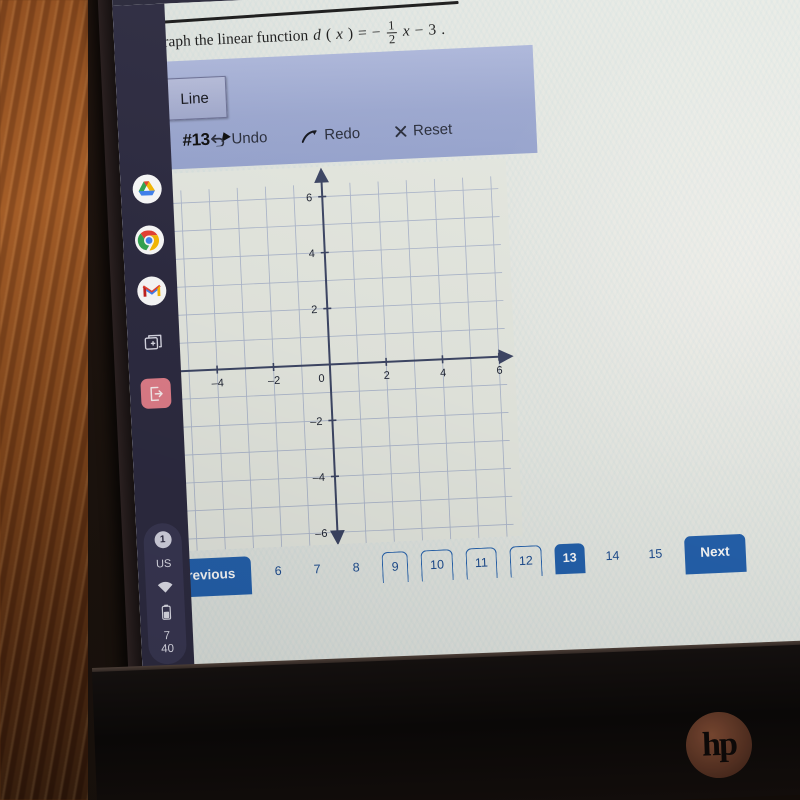  Describe the element at coordinates (362, 33) in the screenshot. I see `equals-sign: =` at that location.